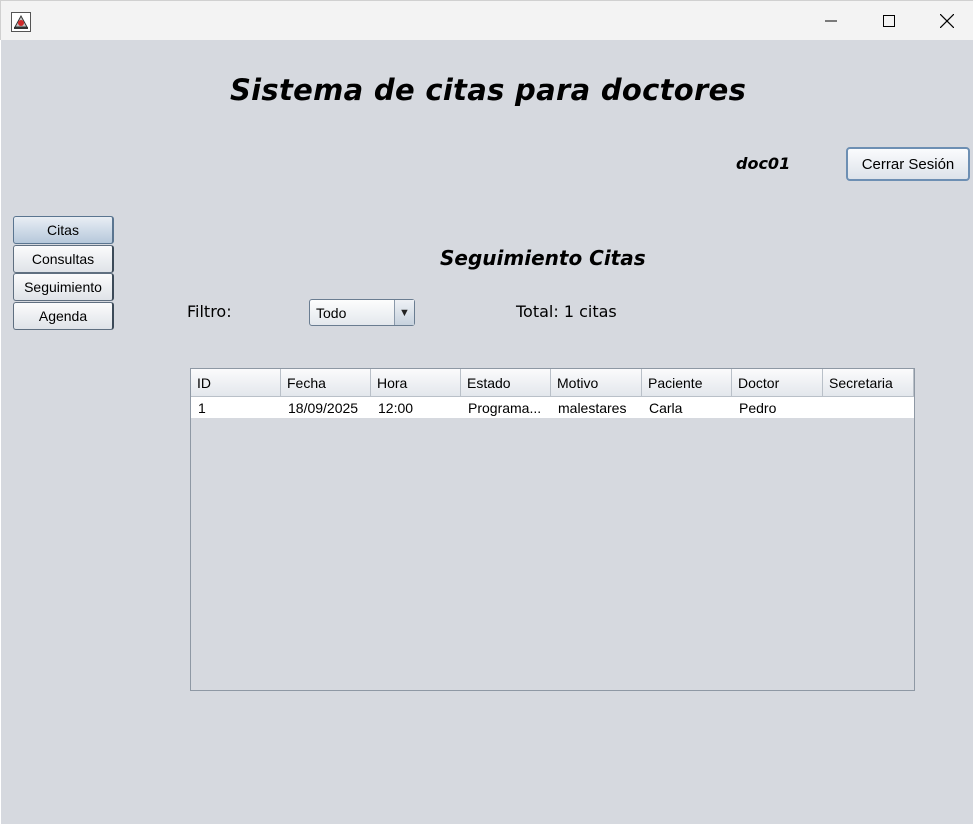 The image size is (973, 824). I want to click on minimize-button, so click(831, 21).